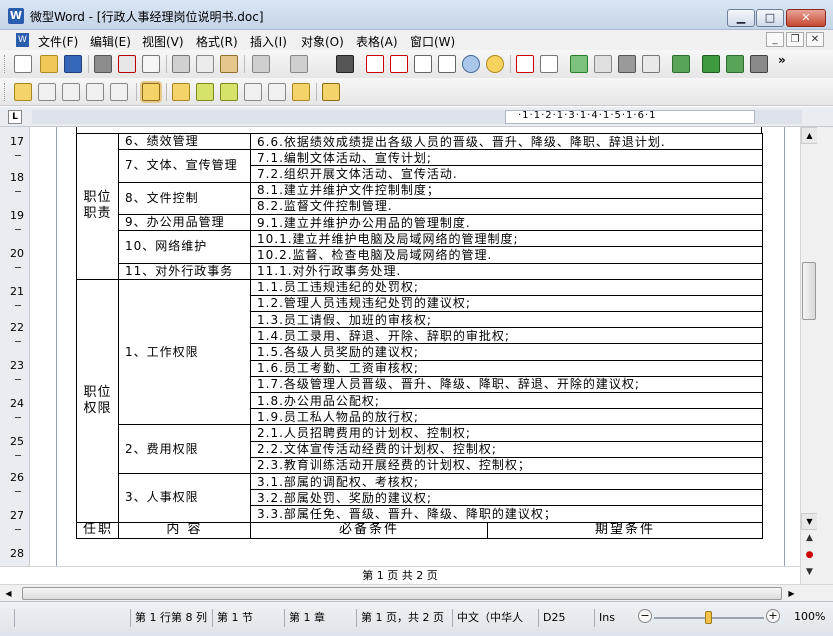 This screenshot has height=636, width=833. I want to click on pen-icon, so click(205, 92).